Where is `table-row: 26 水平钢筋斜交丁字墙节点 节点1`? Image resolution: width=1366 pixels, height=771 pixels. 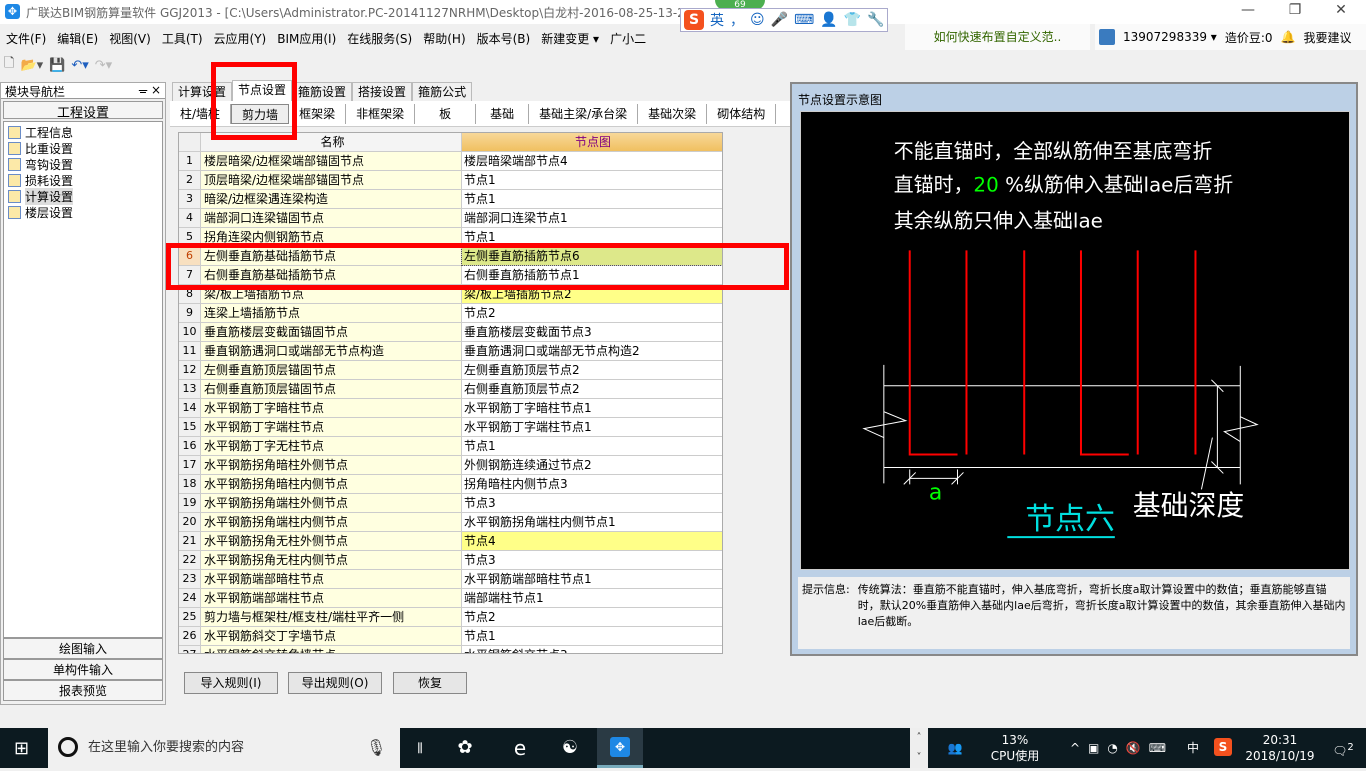
table-row: 26 水平钢筋斜交丁字墙节点 节点1 is located at coordinates (450, 636).